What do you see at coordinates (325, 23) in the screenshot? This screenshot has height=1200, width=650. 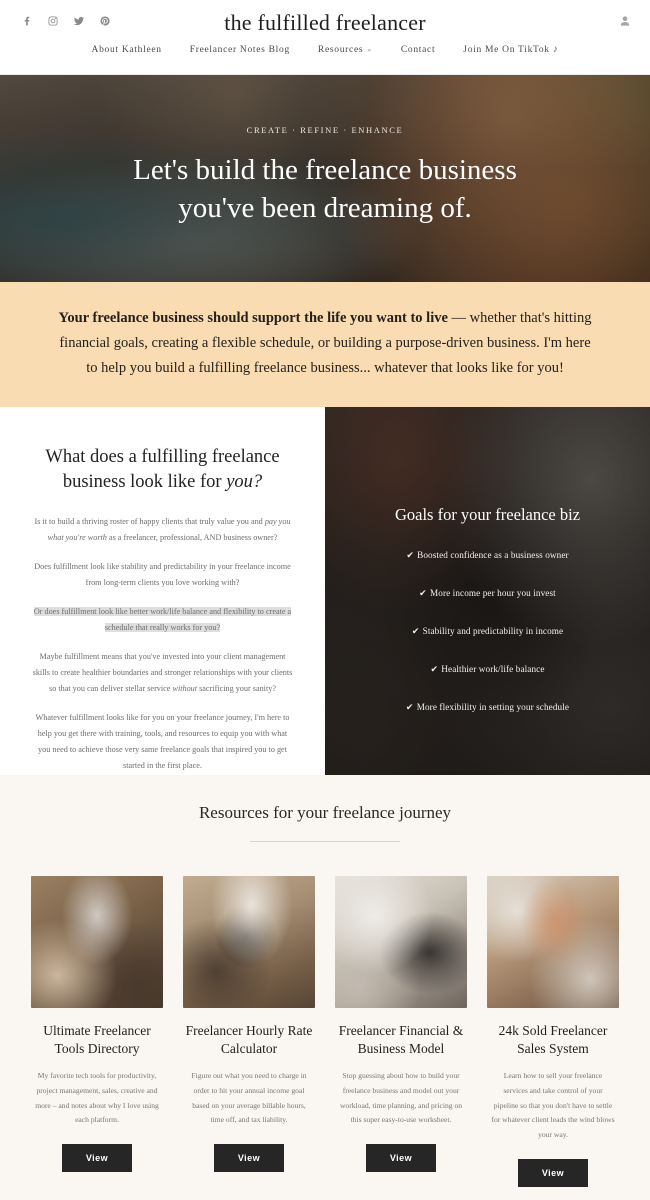 I see `site-brand-title: the fulfilled freelancer` at bounding box center [325, 23].